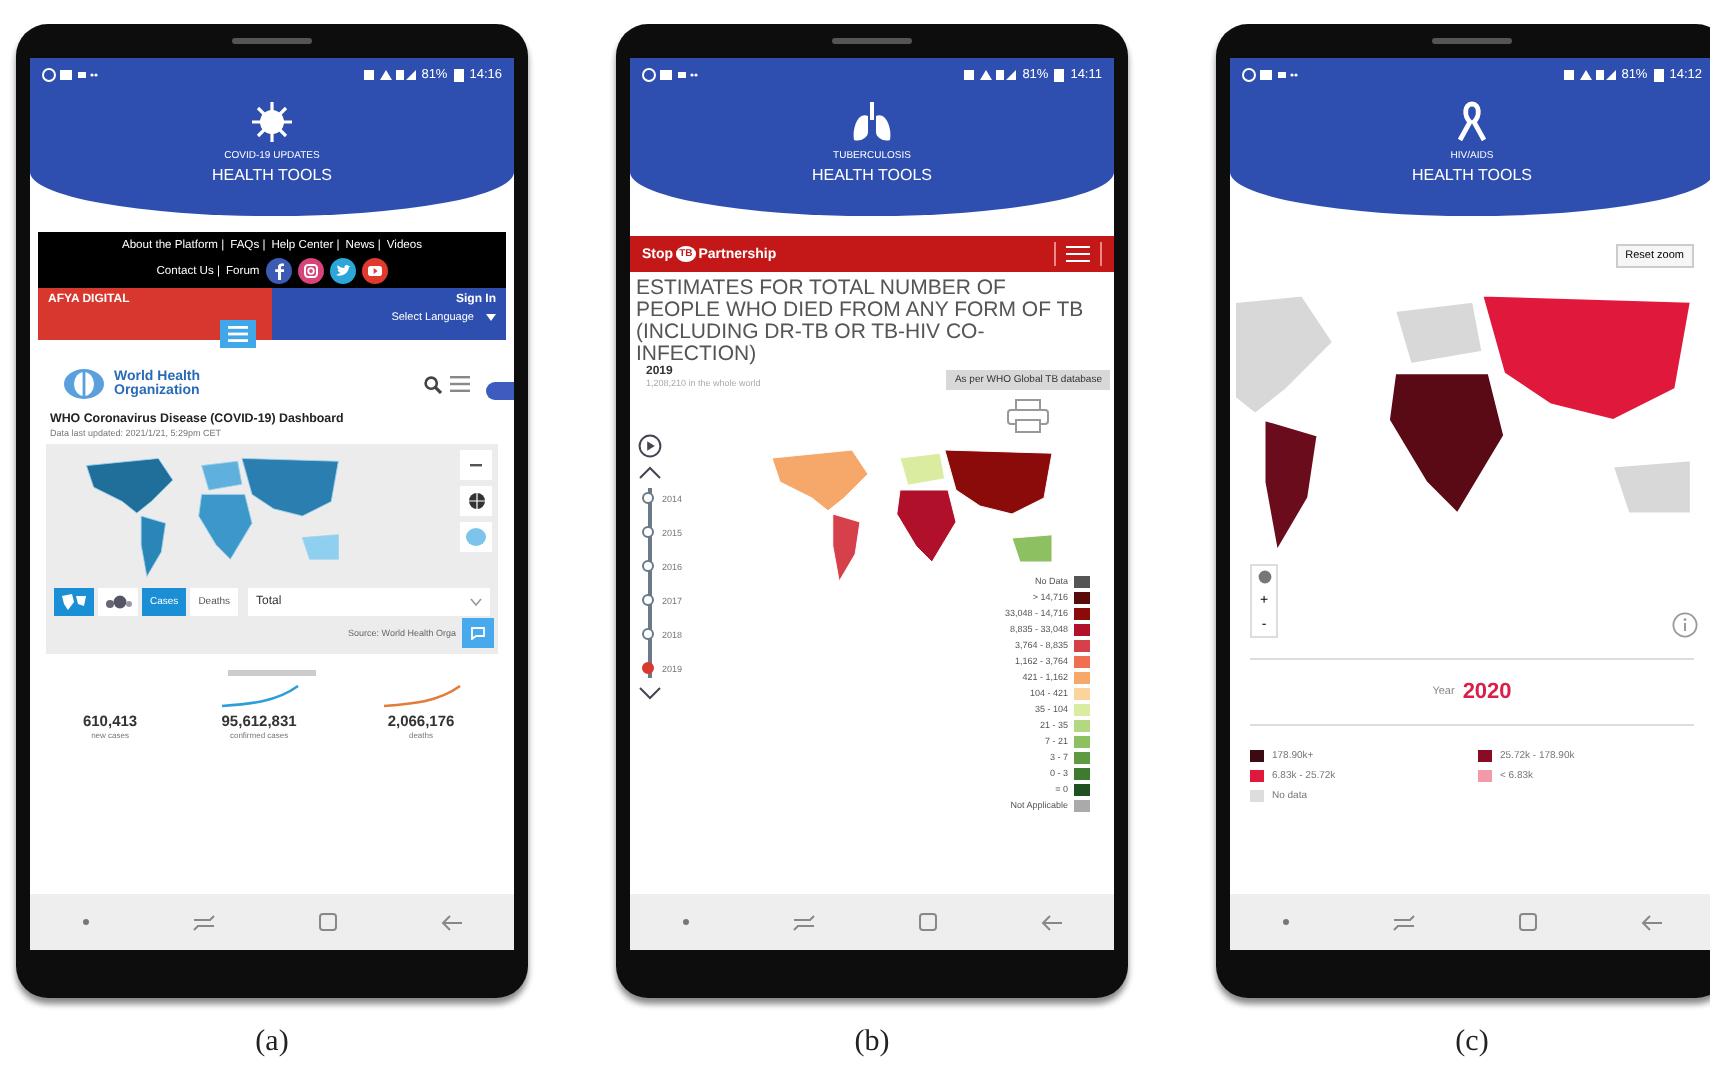 The height and width of the screenshot is (1072, 1710). I want to click on facebook-icon, so click(278, 271).